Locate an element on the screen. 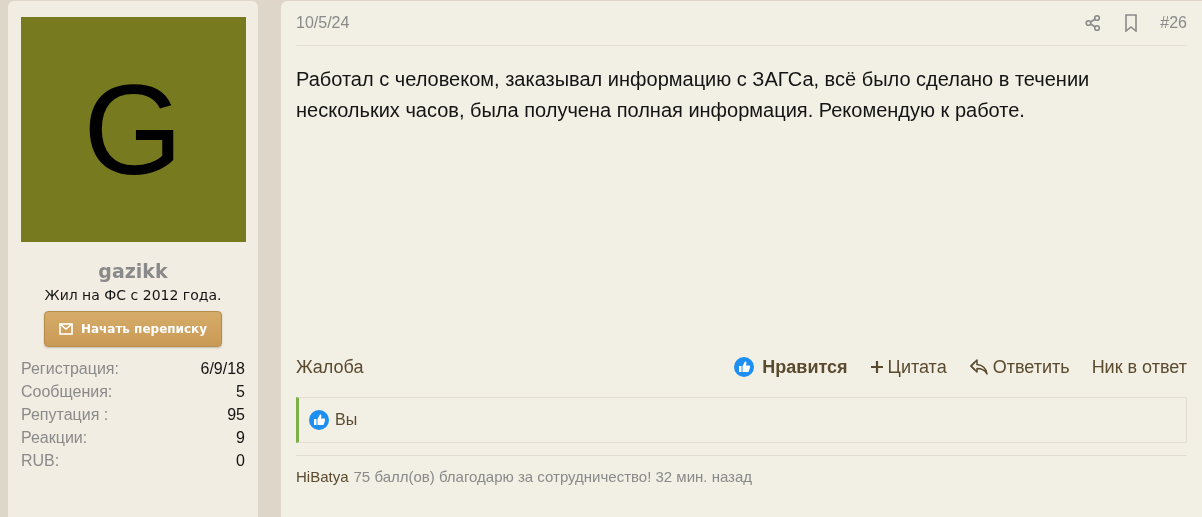  stat-label: RUB: is located at coordinates (41, 461).